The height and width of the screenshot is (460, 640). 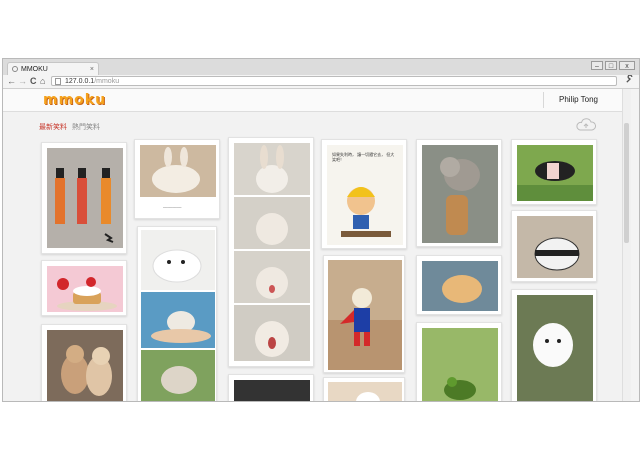 What do you see at coordinates (555, 348) in the screenshot?
I see `fluffy-photo` at bounding box center [555, 348].